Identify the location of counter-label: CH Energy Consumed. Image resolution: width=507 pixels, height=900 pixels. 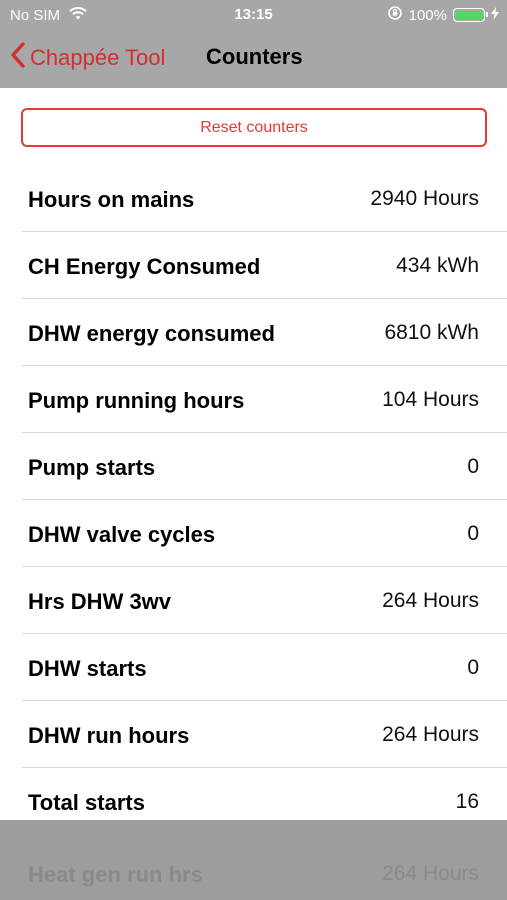
(144, 266).